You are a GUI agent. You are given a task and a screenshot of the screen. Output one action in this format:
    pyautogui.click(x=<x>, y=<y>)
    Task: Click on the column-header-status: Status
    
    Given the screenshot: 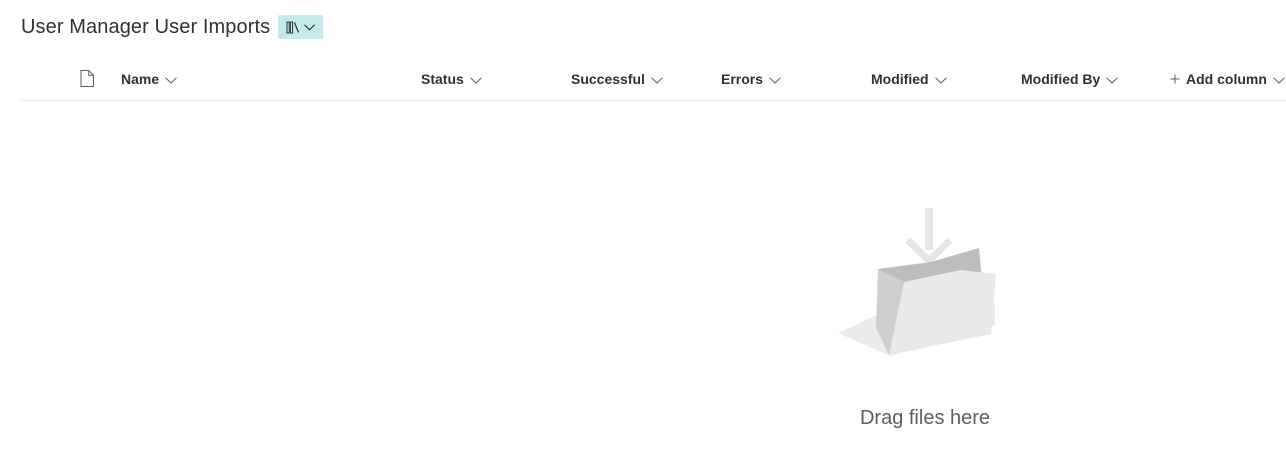 What is the action you would take?
    pyautogui.click(x=451, y=78)
    